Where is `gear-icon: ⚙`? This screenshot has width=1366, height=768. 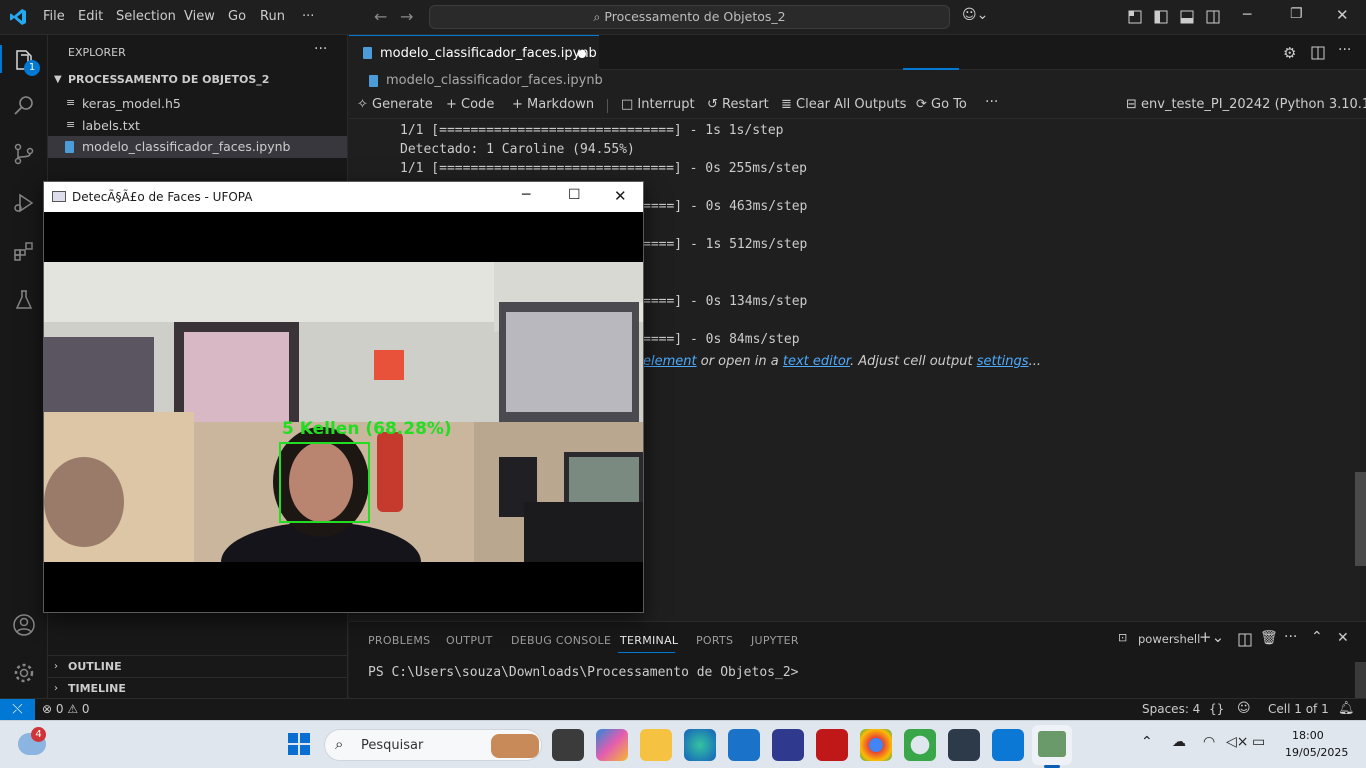 gear-icon: ⚙ is located at coordinates (1289, 53).